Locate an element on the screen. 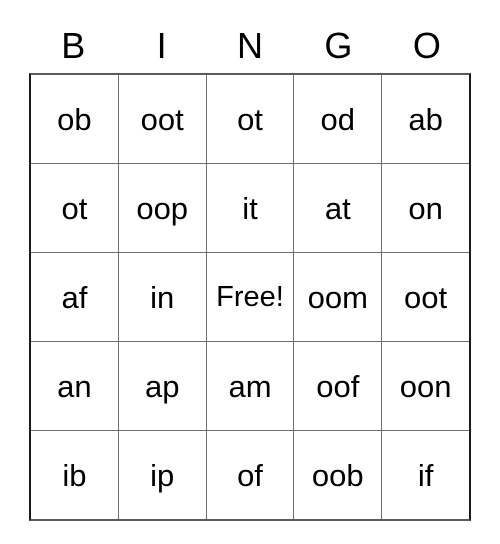  bingo-row: ib ip of oob if is located at coordinates (250, 474).